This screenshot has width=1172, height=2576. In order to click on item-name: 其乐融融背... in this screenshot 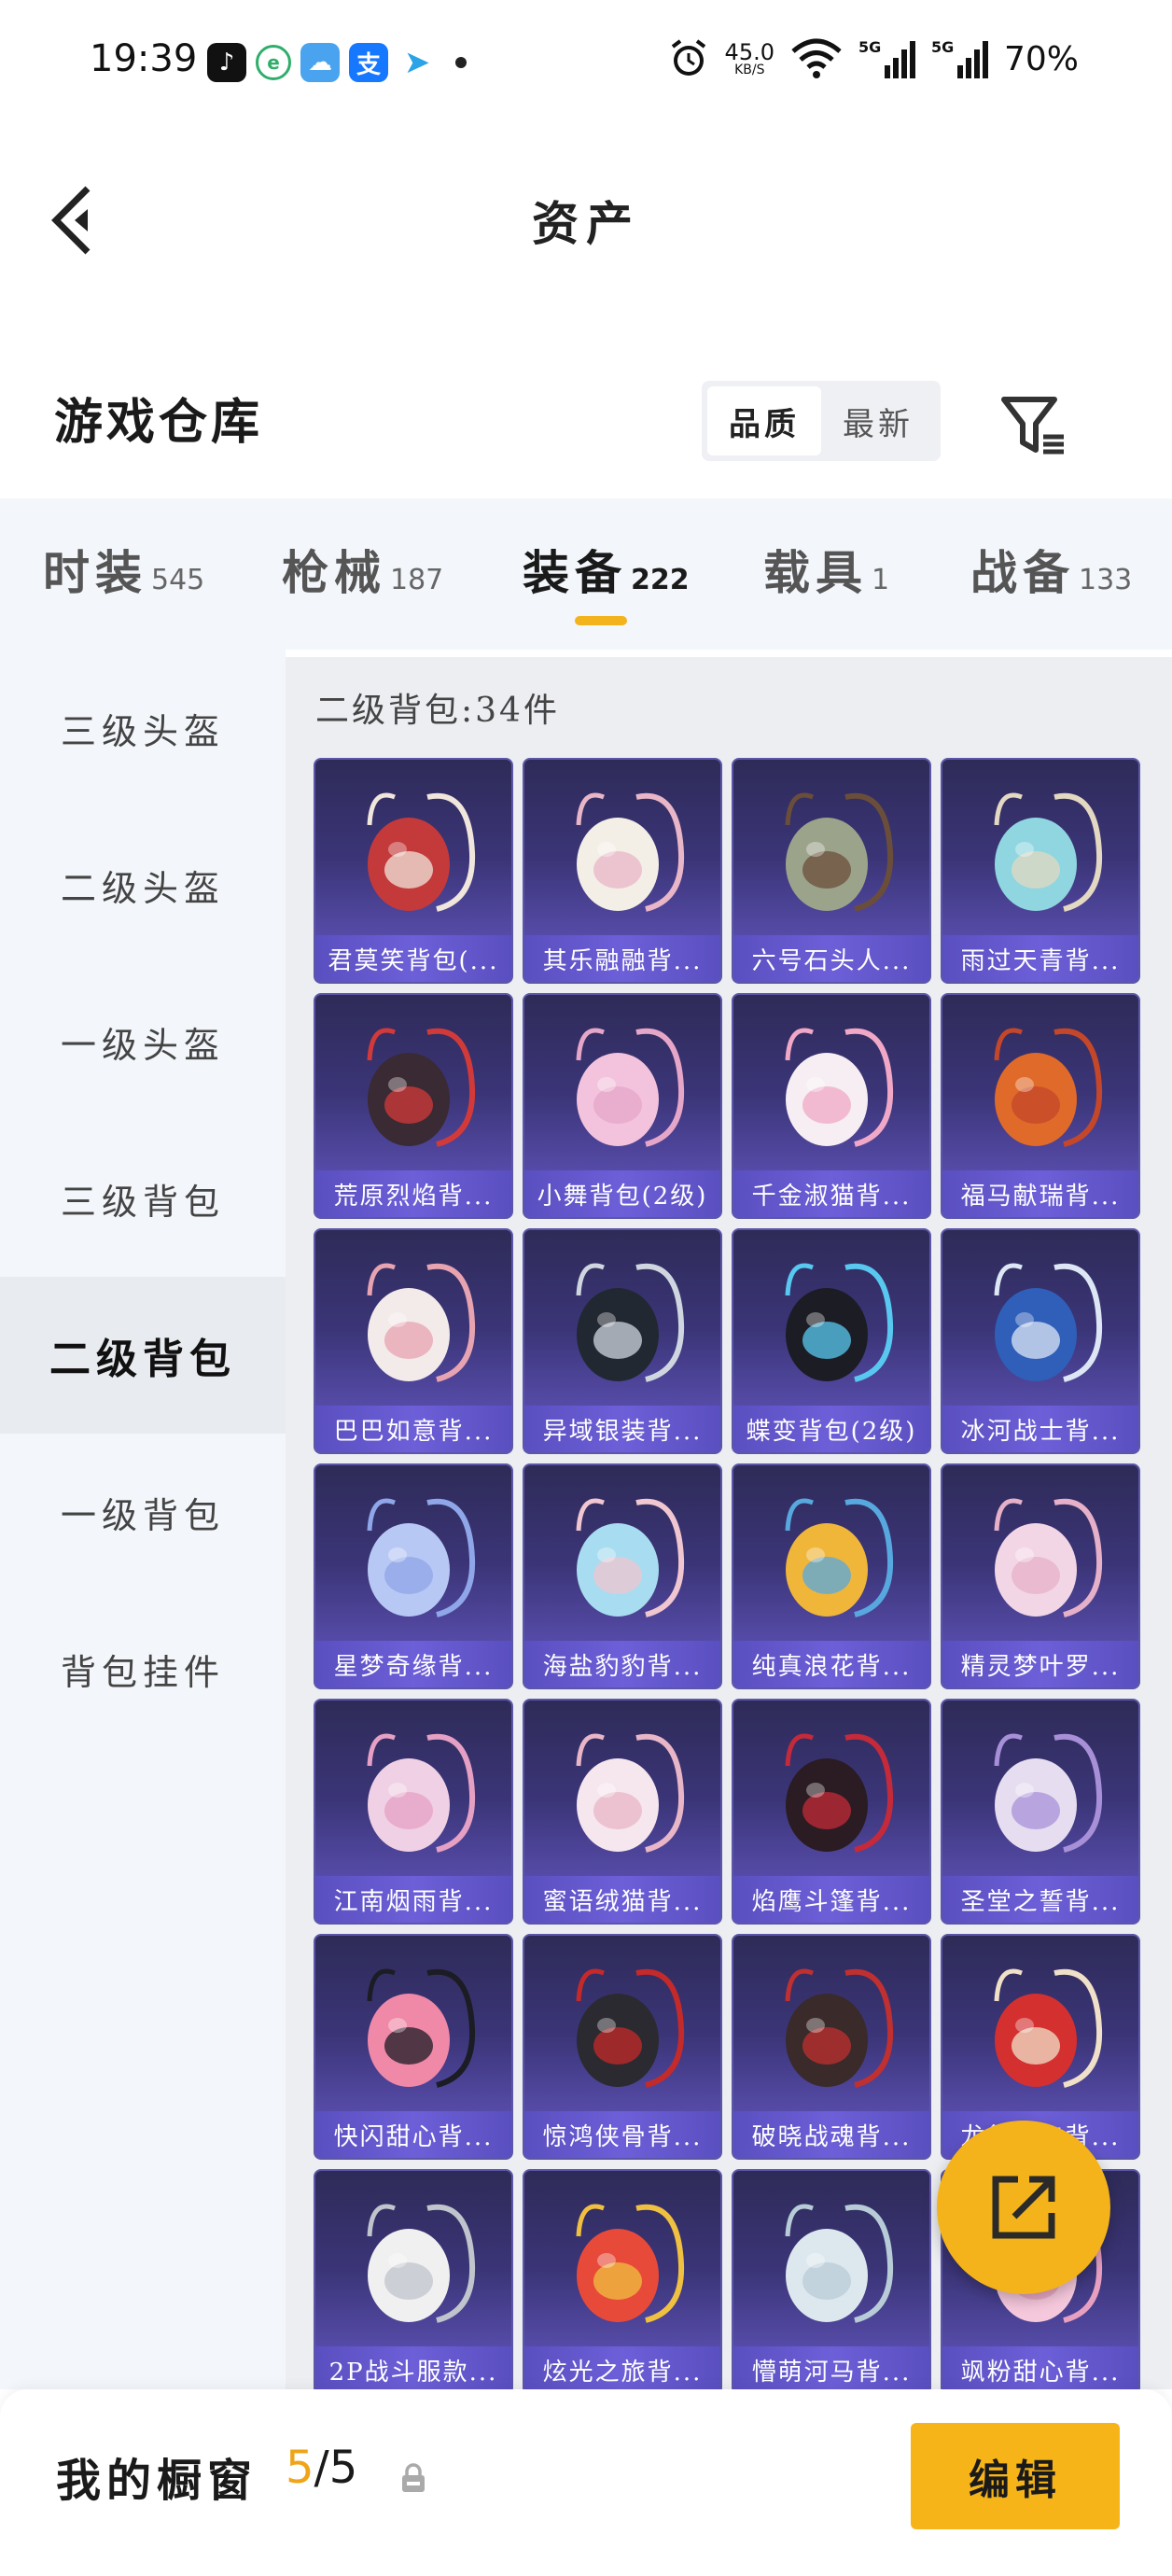, I will do `click(622, 959)`.